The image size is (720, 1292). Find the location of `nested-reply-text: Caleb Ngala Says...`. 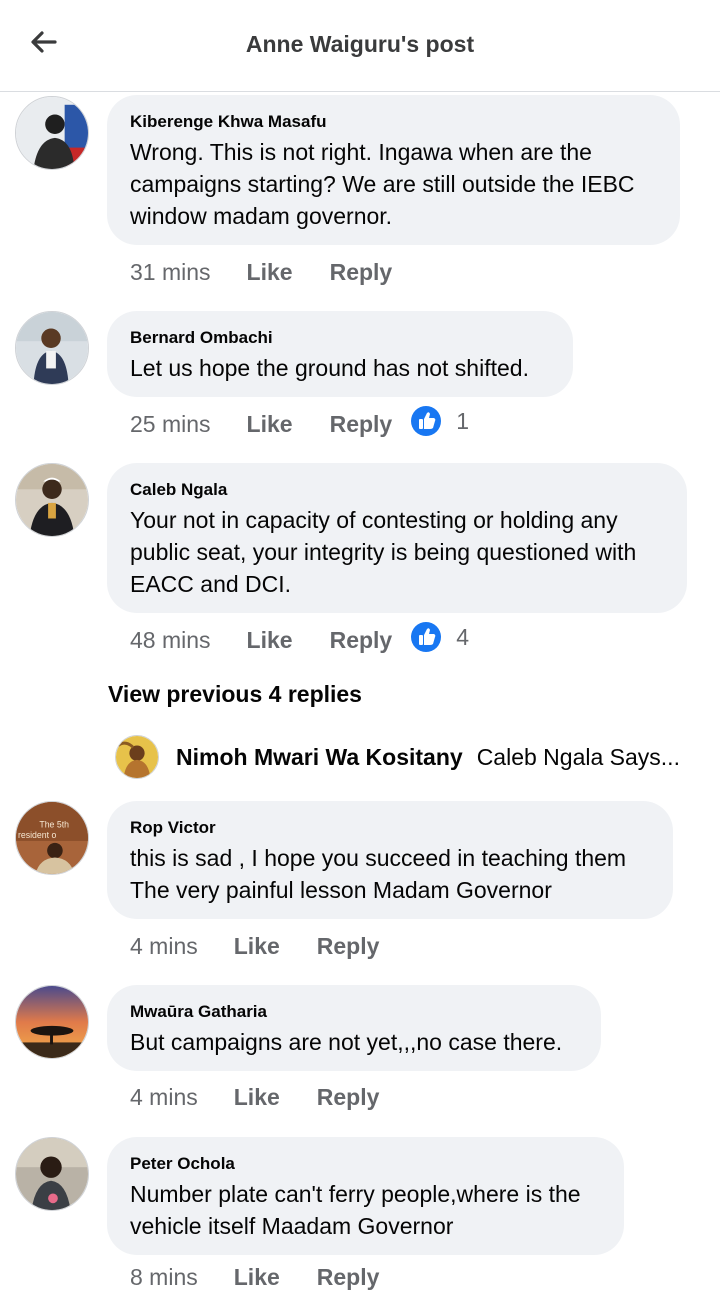

nested-reply-text: Caleb Ngala Says... is located at coordinates (578, 756).